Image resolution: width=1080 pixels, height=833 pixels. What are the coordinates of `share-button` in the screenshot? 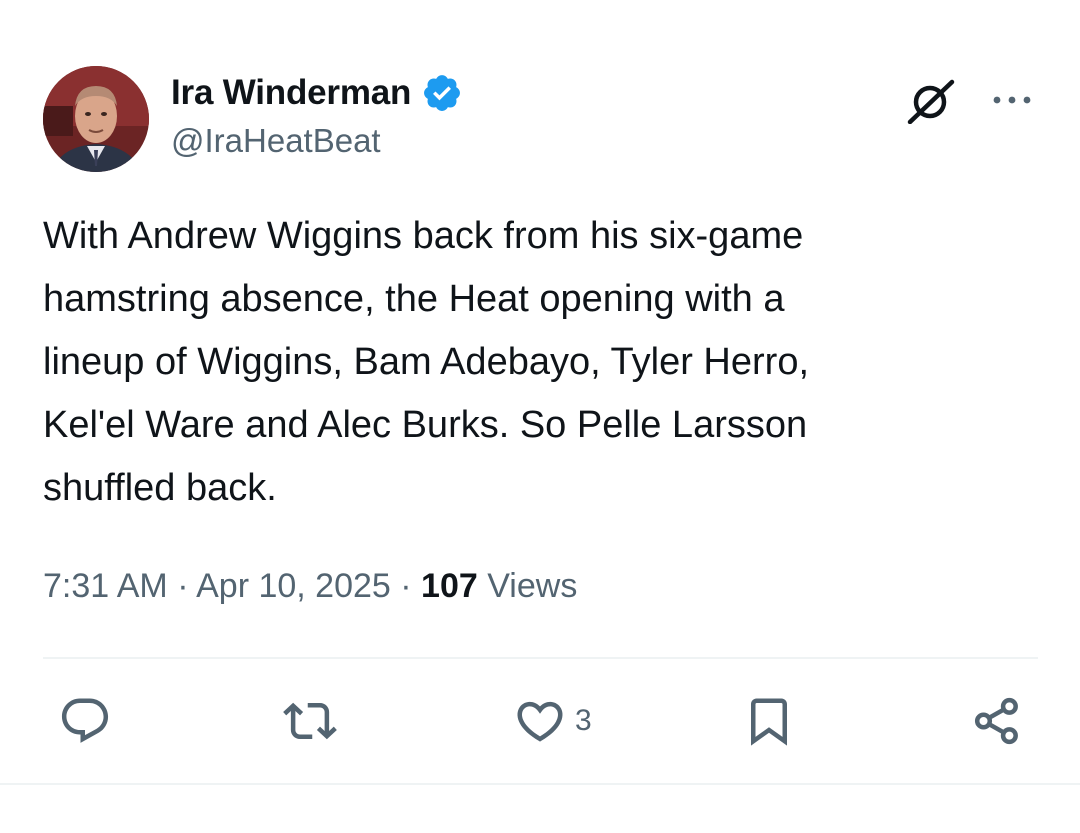 It's located at (997, 721).